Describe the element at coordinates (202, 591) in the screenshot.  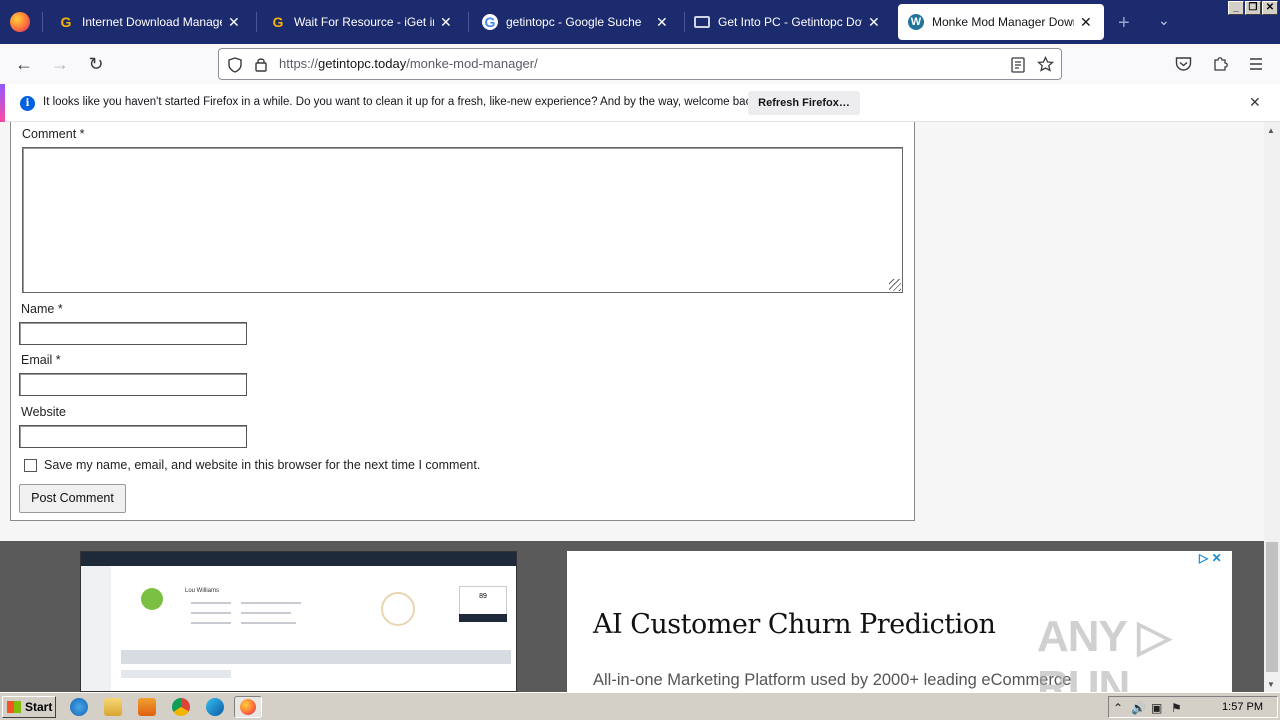
I see `ad-screenshot-name: Lou Williams` at that location.